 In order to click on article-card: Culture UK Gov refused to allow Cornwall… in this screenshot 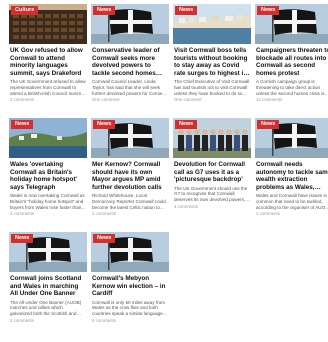, I will do `click(48, 59)`.